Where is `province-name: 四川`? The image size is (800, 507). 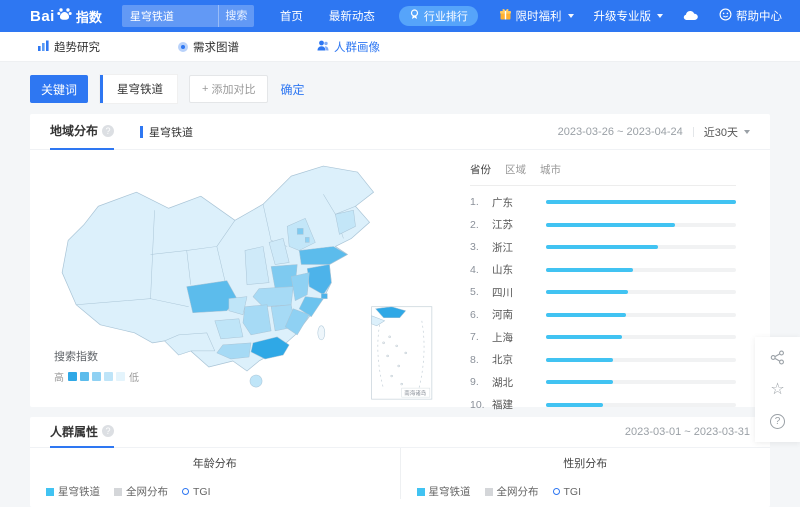 province-name: 四川 is located at coordinates (502, 292).